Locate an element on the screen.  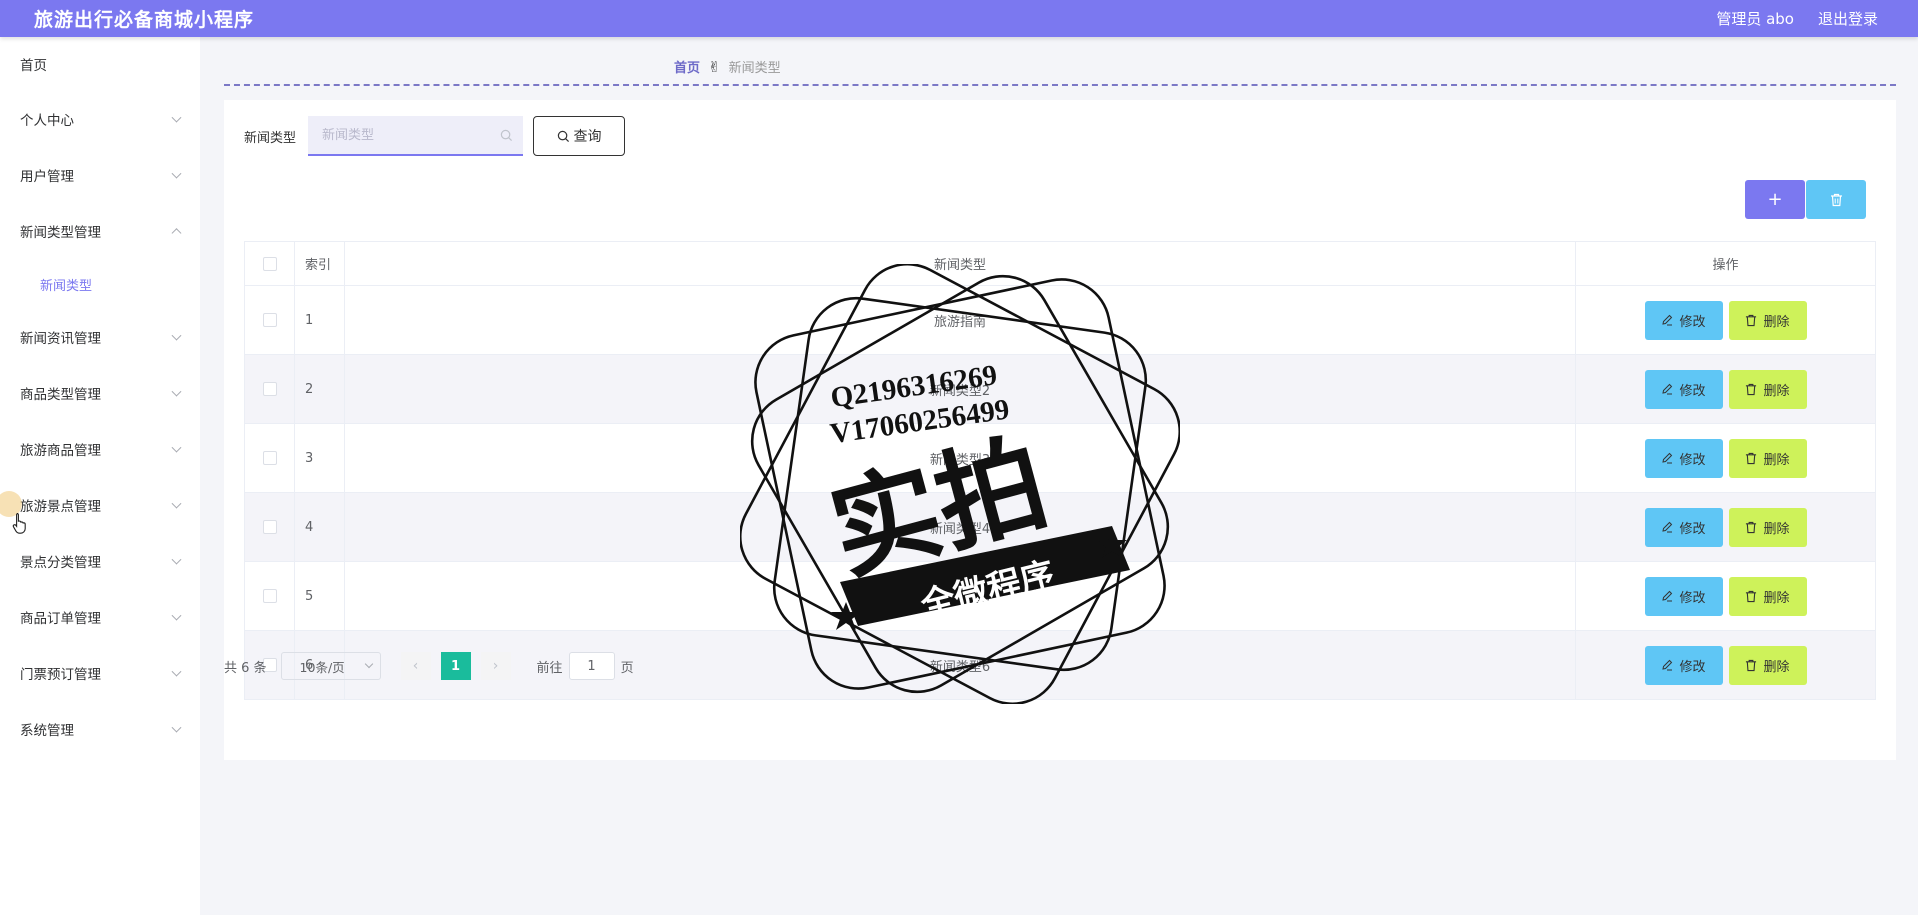
sidebar-item-personal-center: 个人中心 is located at coordinates (100, 119).